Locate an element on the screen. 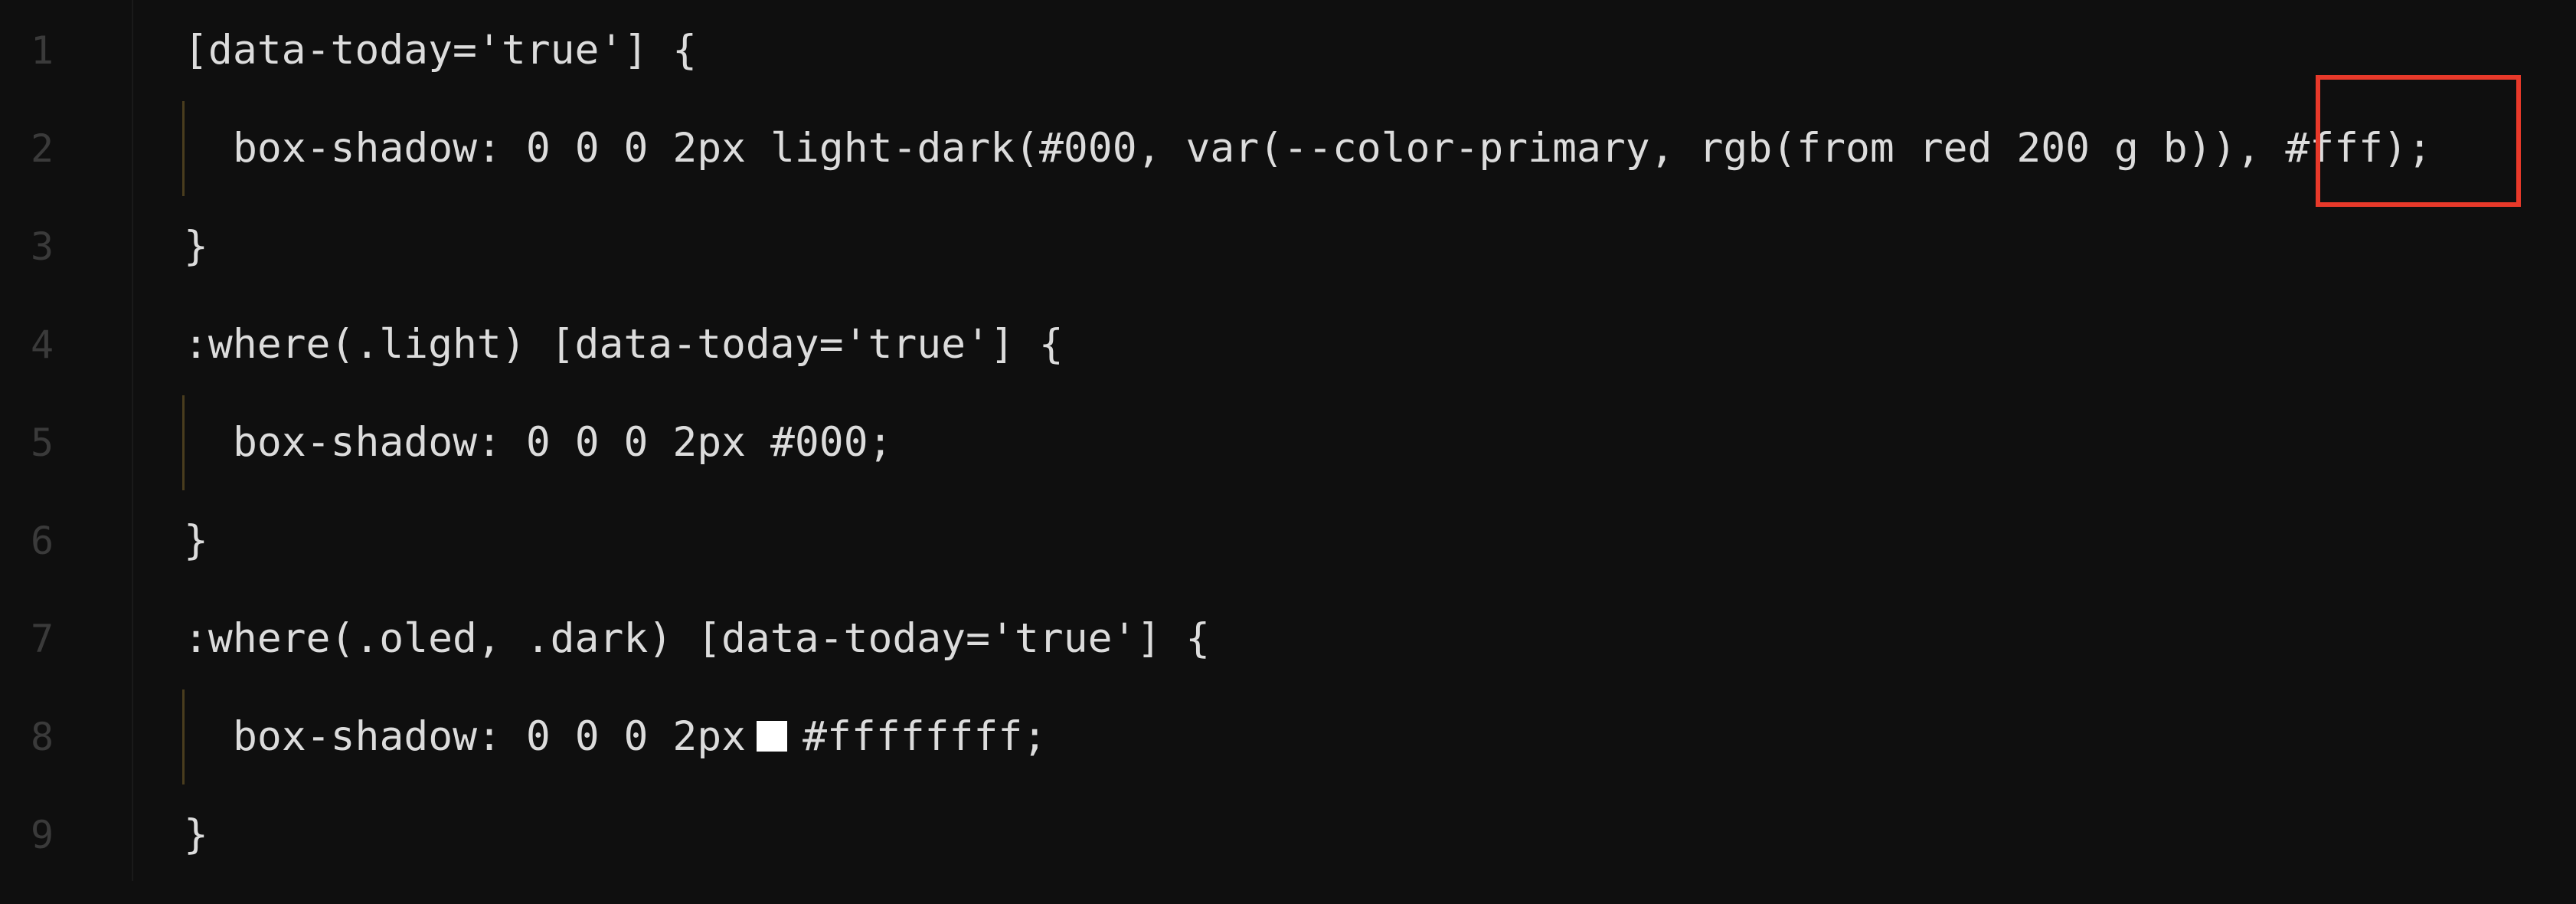  code-line-9: } is located at coordinates (196, 835).